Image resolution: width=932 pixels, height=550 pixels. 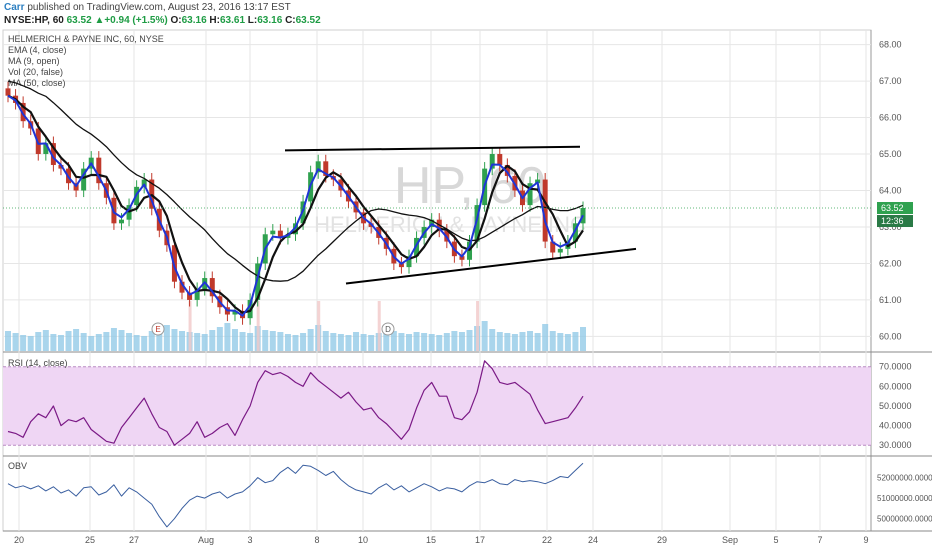 I want to click on time-tick-label: 15, so click(x=431, y=540).